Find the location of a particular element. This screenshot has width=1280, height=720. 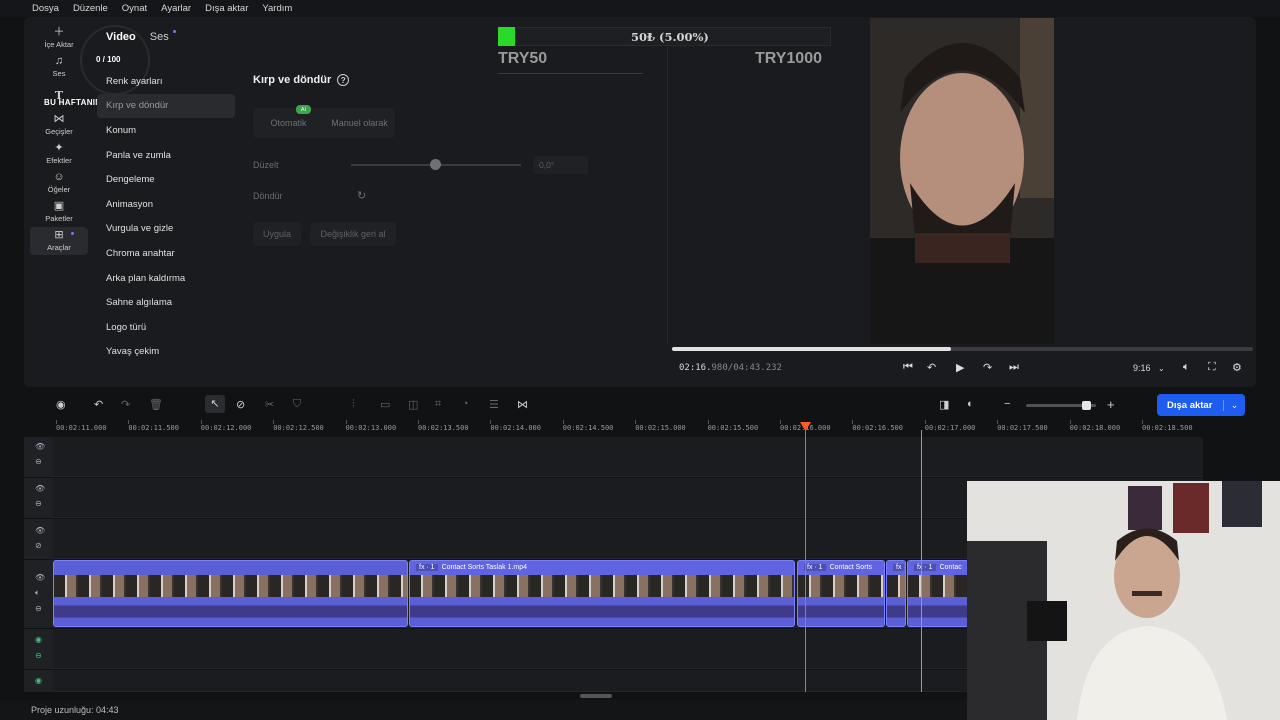

effects-button: ✦ Efektler is located at coordinates (59, 154).